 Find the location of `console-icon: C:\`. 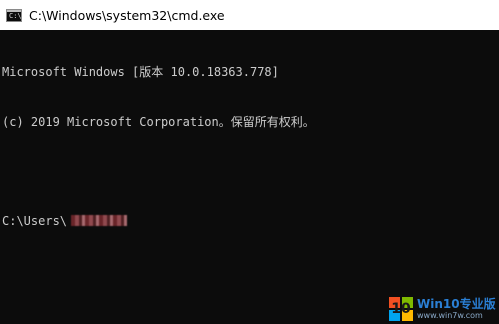

console-icon: C:\ is located at coordinates (14, 15).